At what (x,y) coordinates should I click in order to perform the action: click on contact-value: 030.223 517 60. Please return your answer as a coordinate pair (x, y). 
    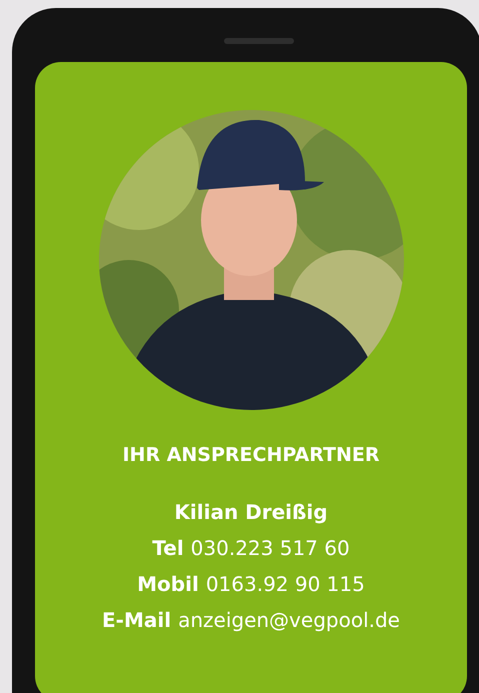
    Looking at the image, I should click on (270, 548).